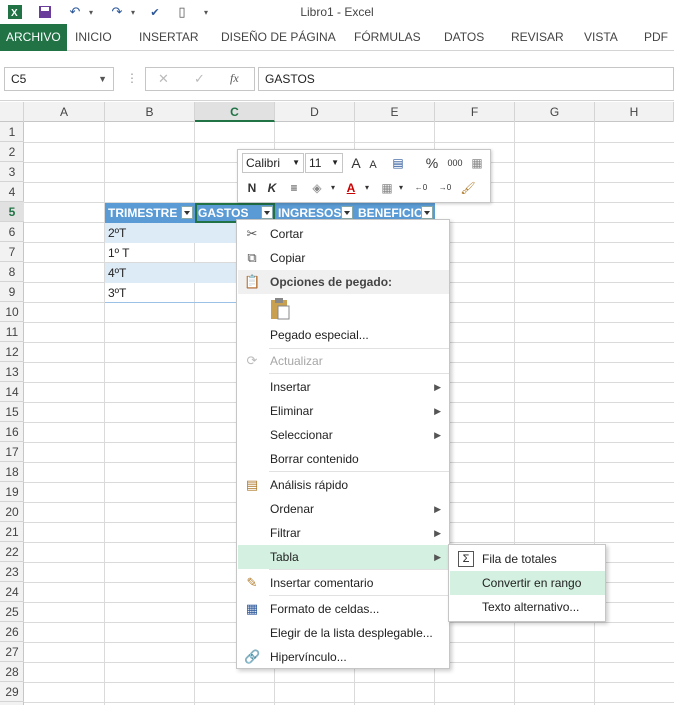 This screenshot has width=674, height=705. What do you see at coordinates (12, 652) in the screenshot?
I see `row-header: 27` at bounding box center [12, 652].